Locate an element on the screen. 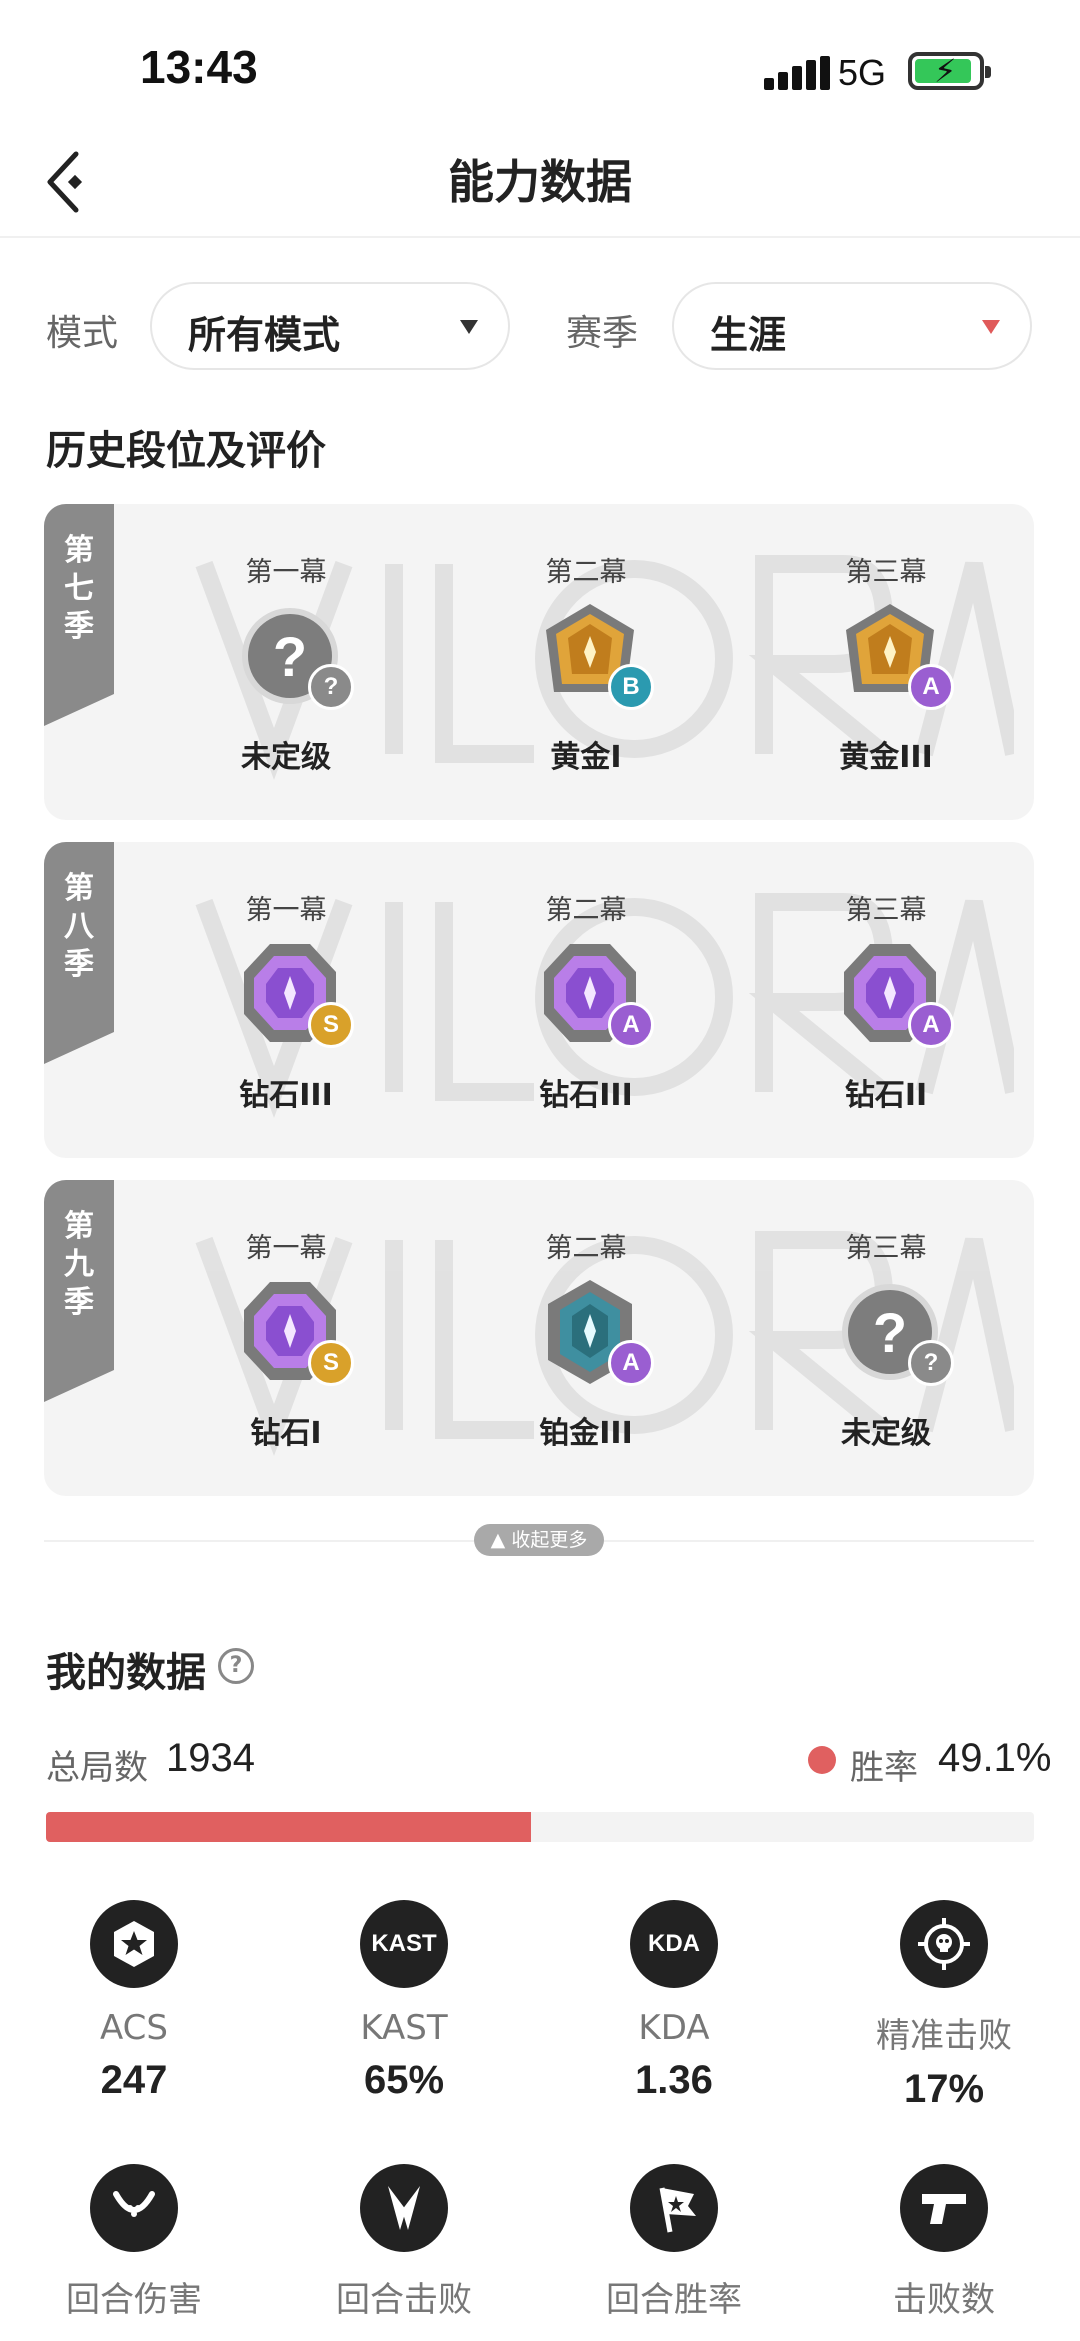 The width and height of the screenshot is (1080, 2341). status-time: 13:43 is located at coordinates (199, 67).